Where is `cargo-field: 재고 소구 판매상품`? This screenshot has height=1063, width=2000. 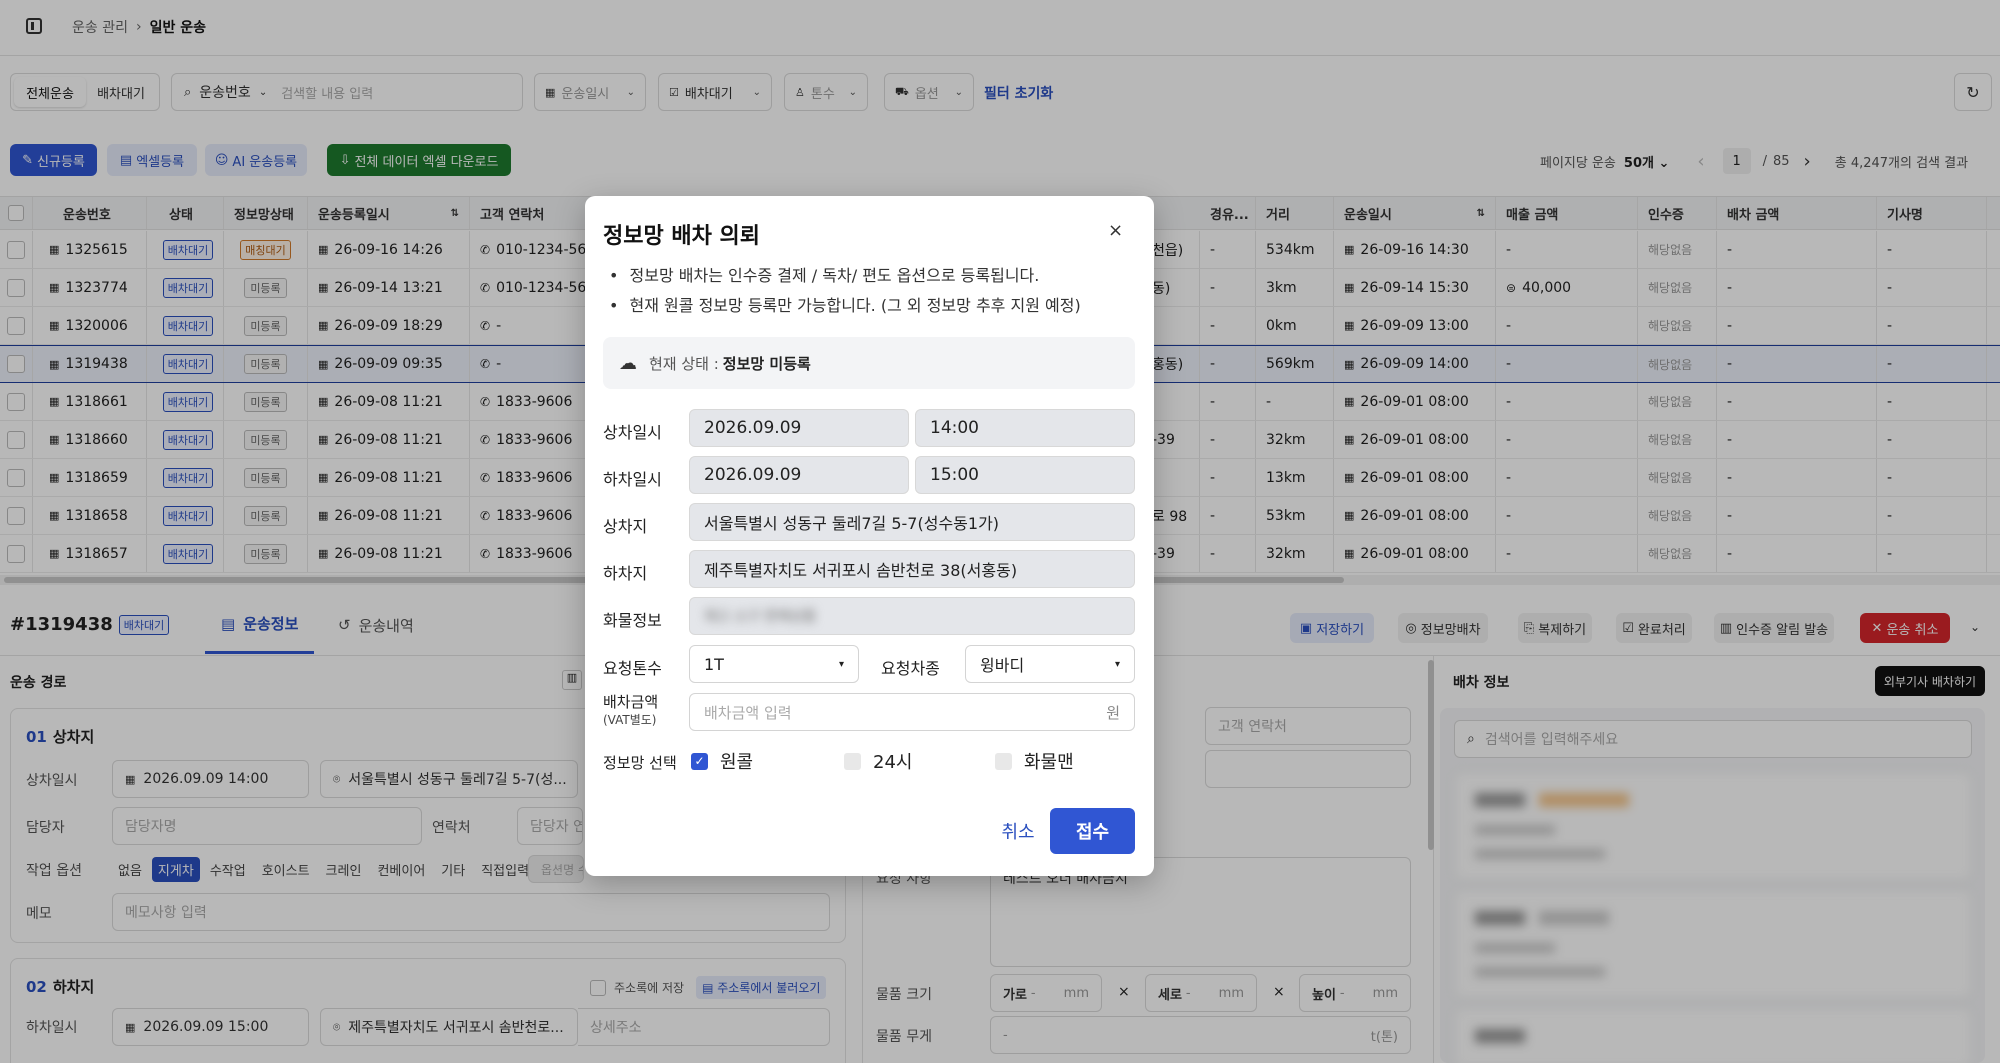 cargo-field: 재고 소구 판매상품 is located at coordinates (912, 616).